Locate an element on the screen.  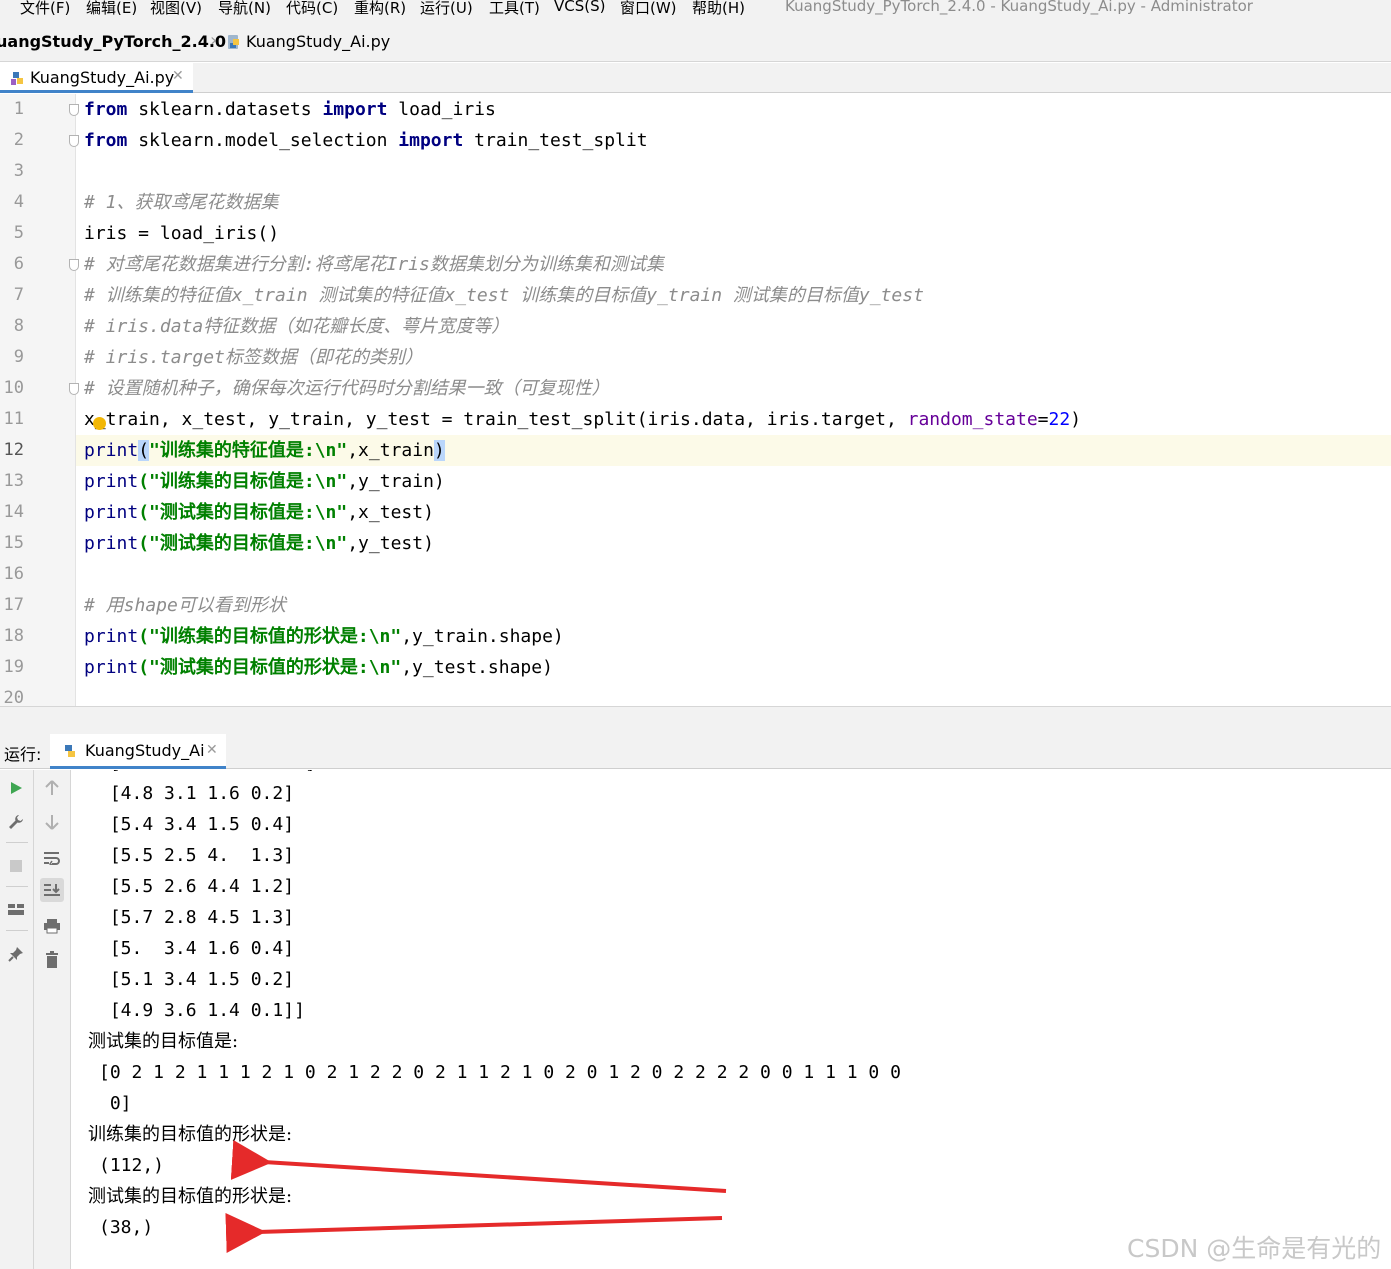
code-line-14: print("测试集的目标值是:\n",x_test) is located at coordinates (259, 512).